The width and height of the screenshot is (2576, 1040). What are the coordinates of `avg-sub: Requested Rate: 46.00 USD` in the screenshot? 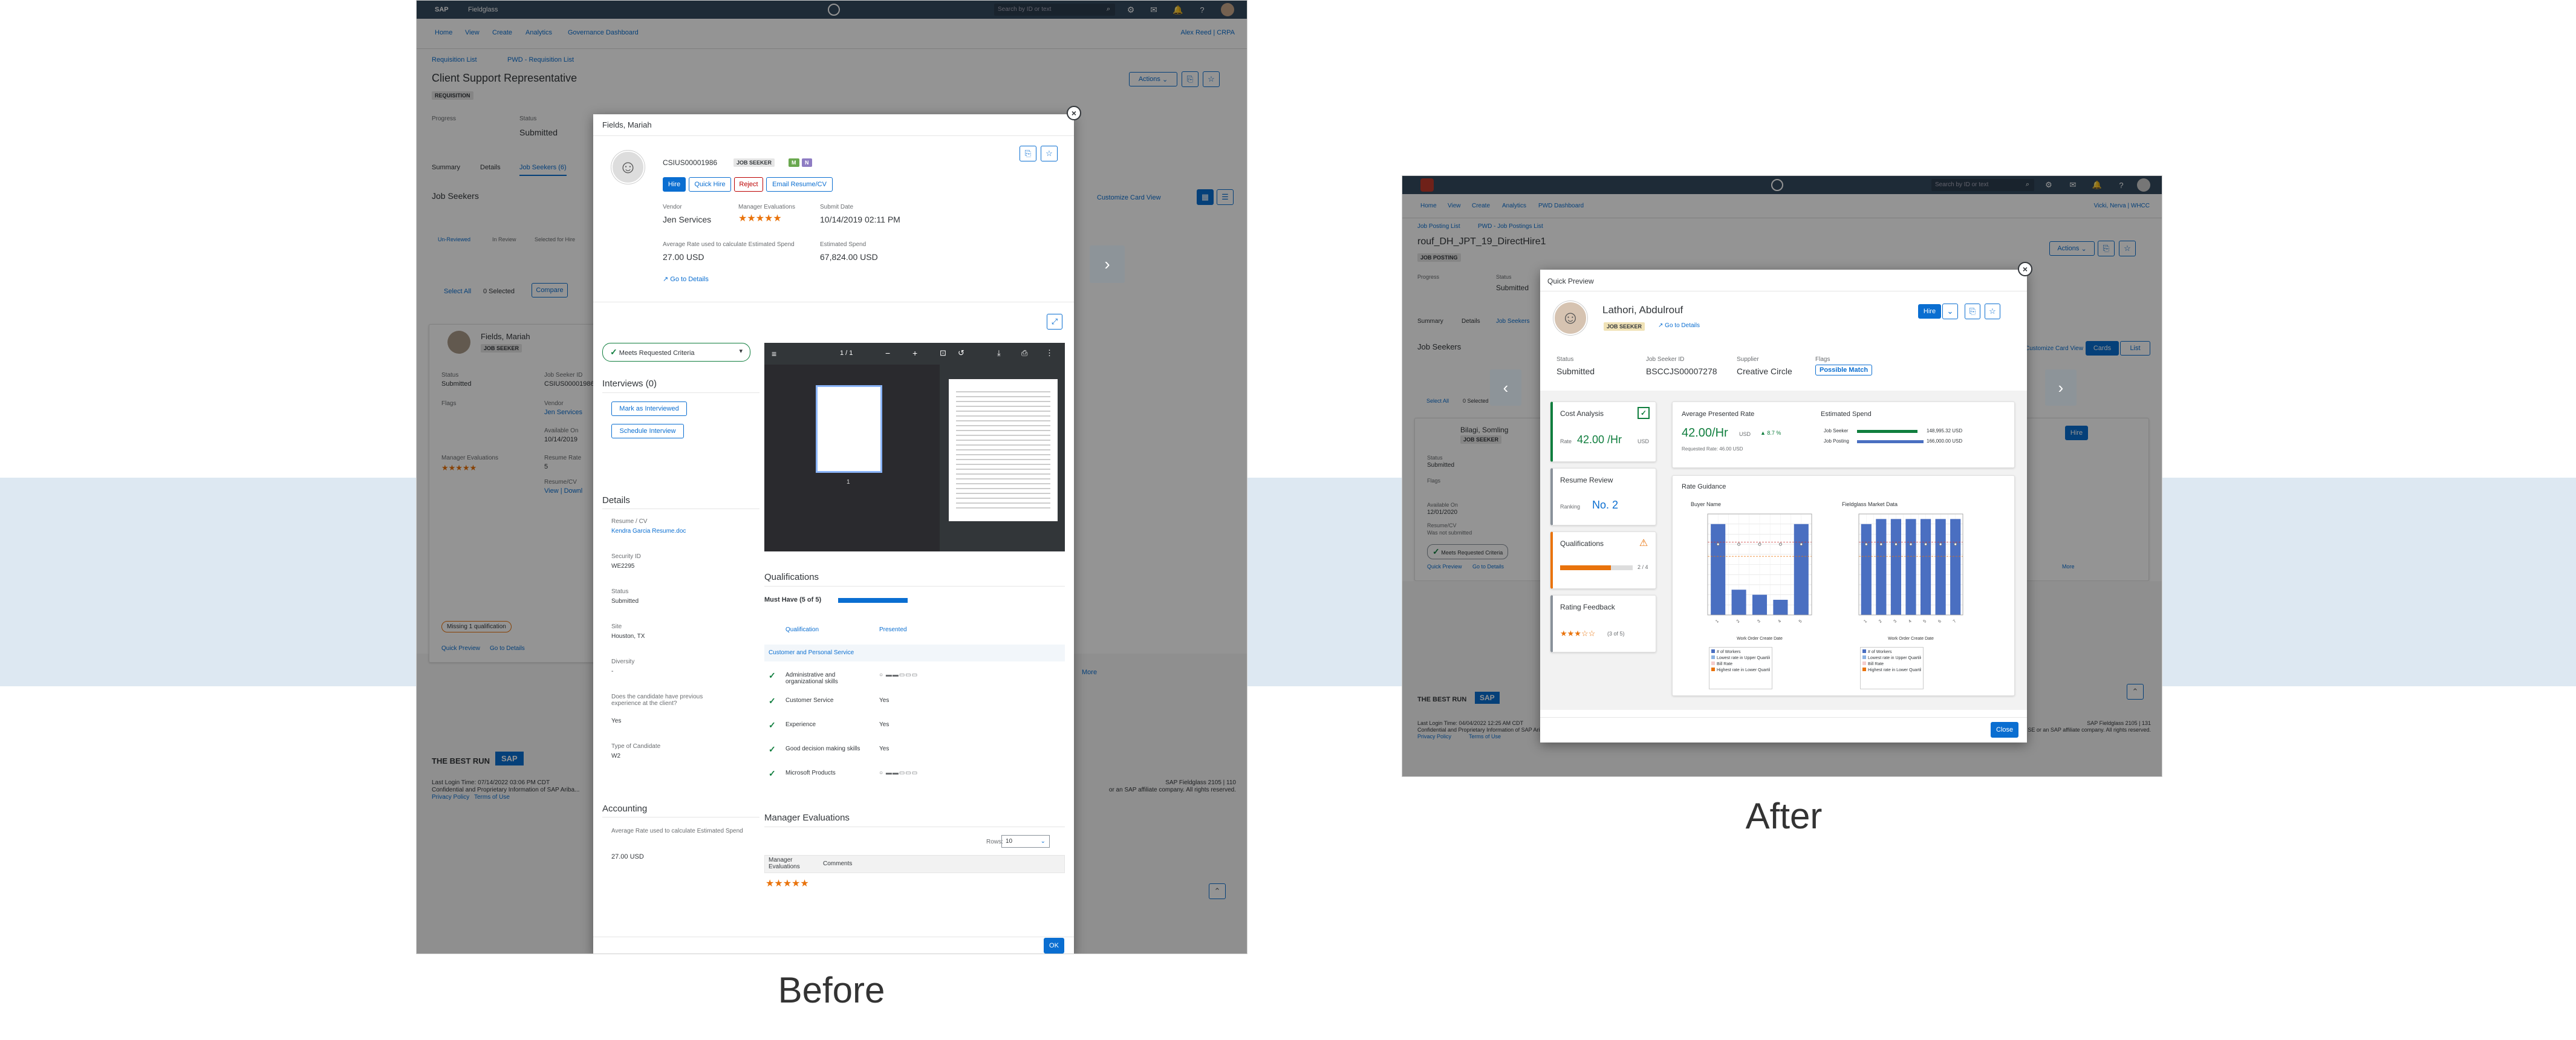 It's located at (1713, 449).